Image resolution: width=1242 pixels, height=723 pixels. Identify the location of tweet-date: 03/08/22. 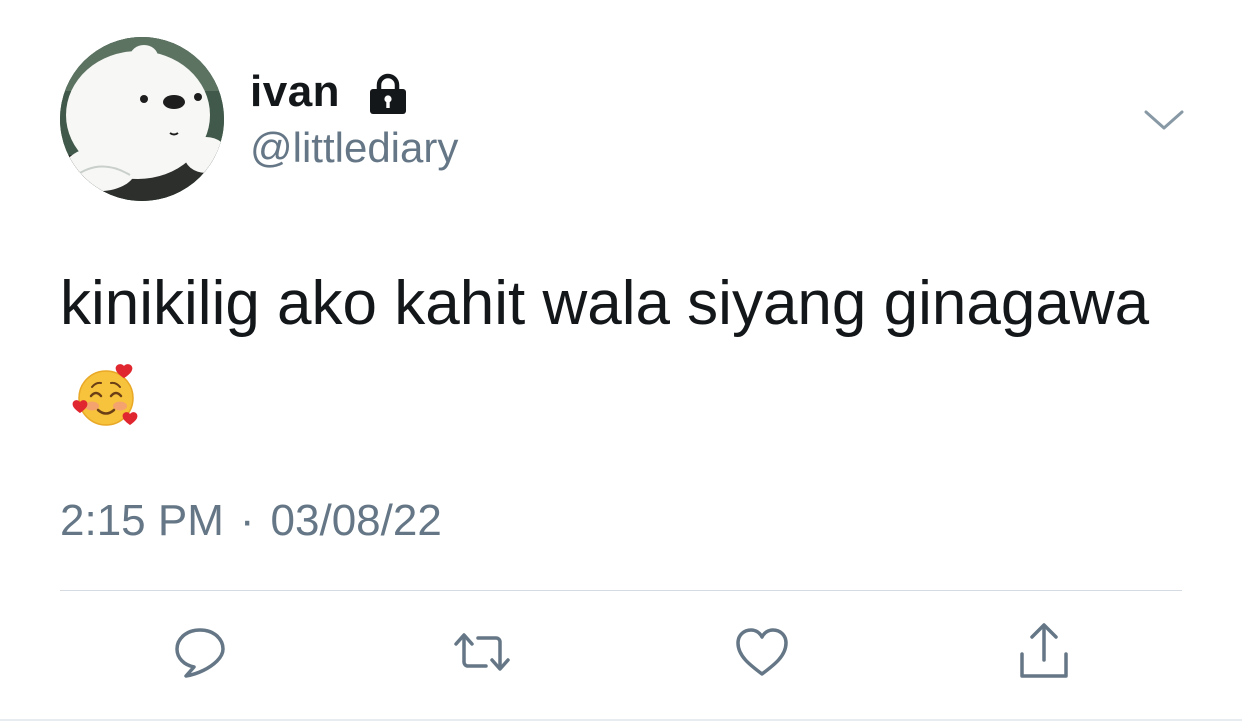
(356, 520).